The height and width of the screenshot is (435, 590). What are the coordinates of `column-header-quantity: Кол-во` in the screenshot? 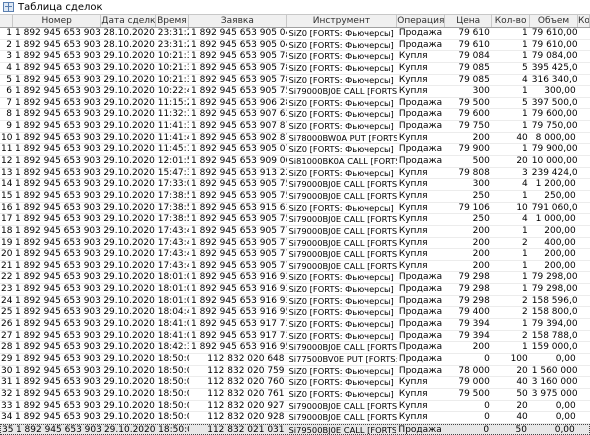 It's located at (511, 21).